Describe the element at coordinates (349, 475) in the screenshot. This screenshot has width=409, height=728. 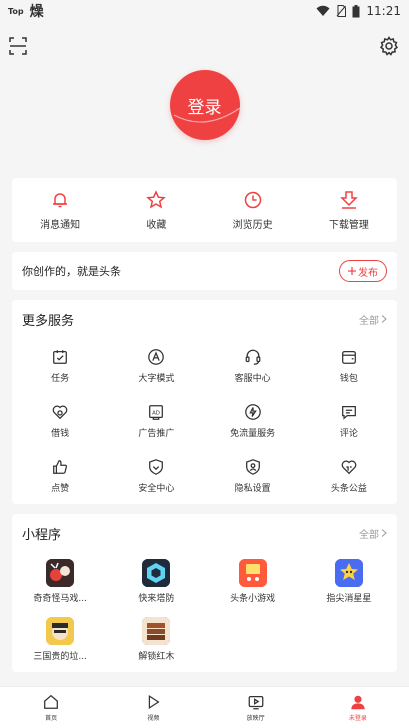
I see `service-charity: 头条公益` at that location.